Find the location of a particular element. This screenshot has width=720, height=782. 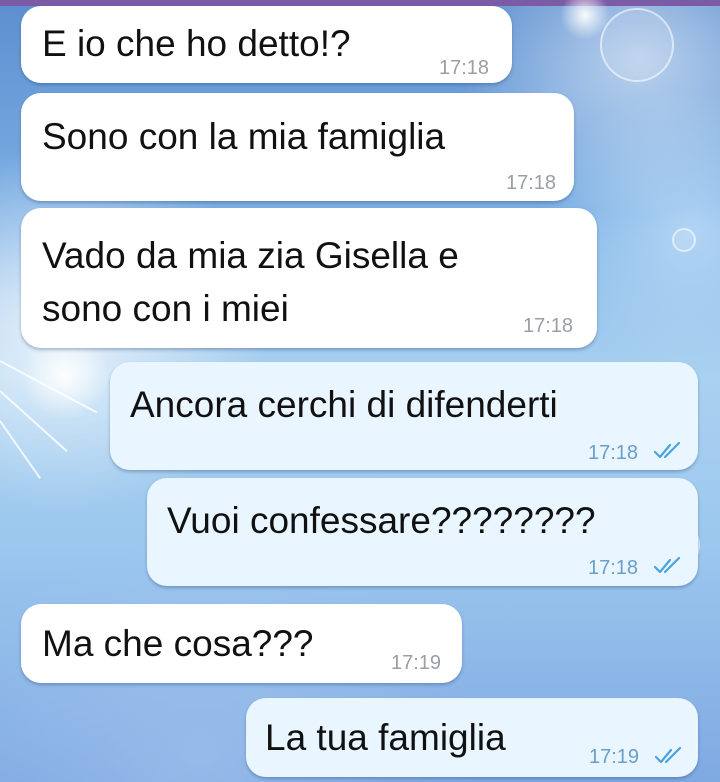

outgoing-message-bubble: La tua famiglia 17:19 is located at coordinates (472, 737).